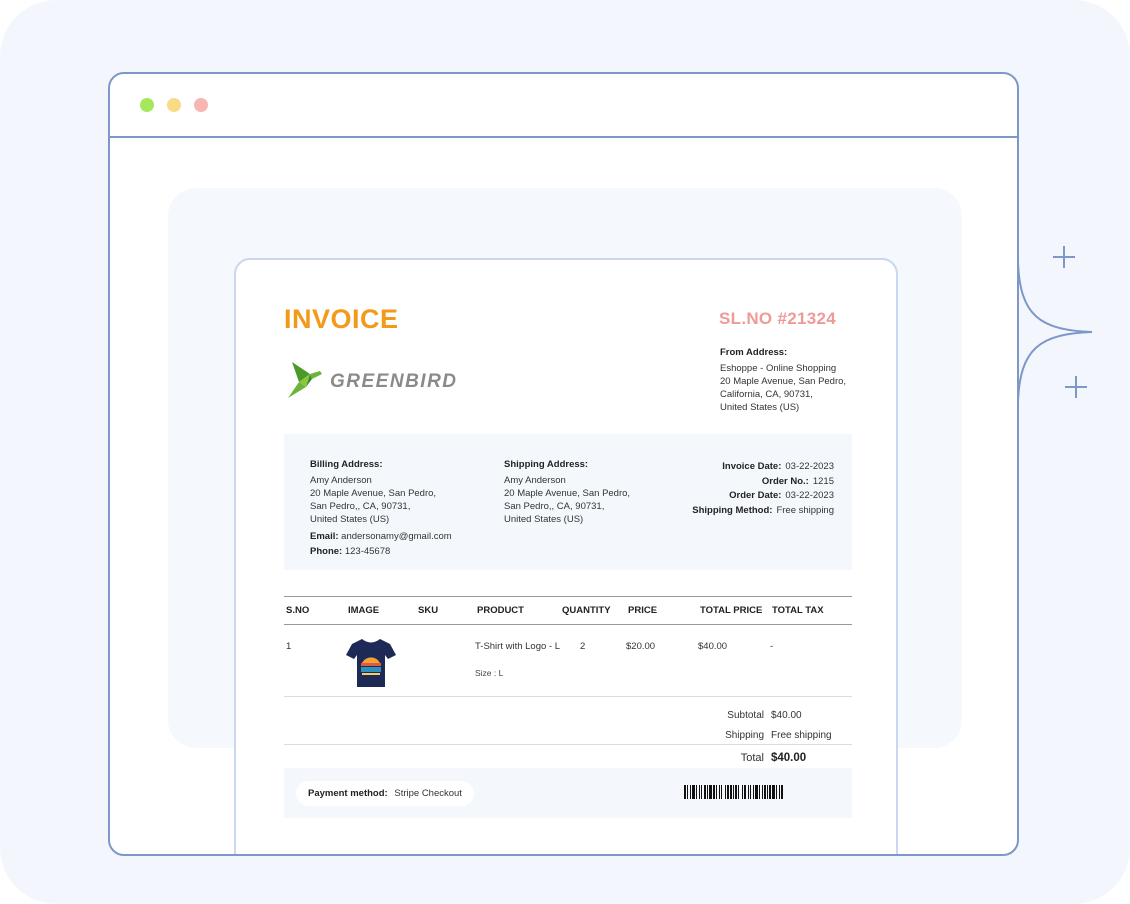  What do you see at coordinates (400, 551) in the screenshot?
I see `billing-phone: Phone: 123-45678` at bounding box center [400, 551].